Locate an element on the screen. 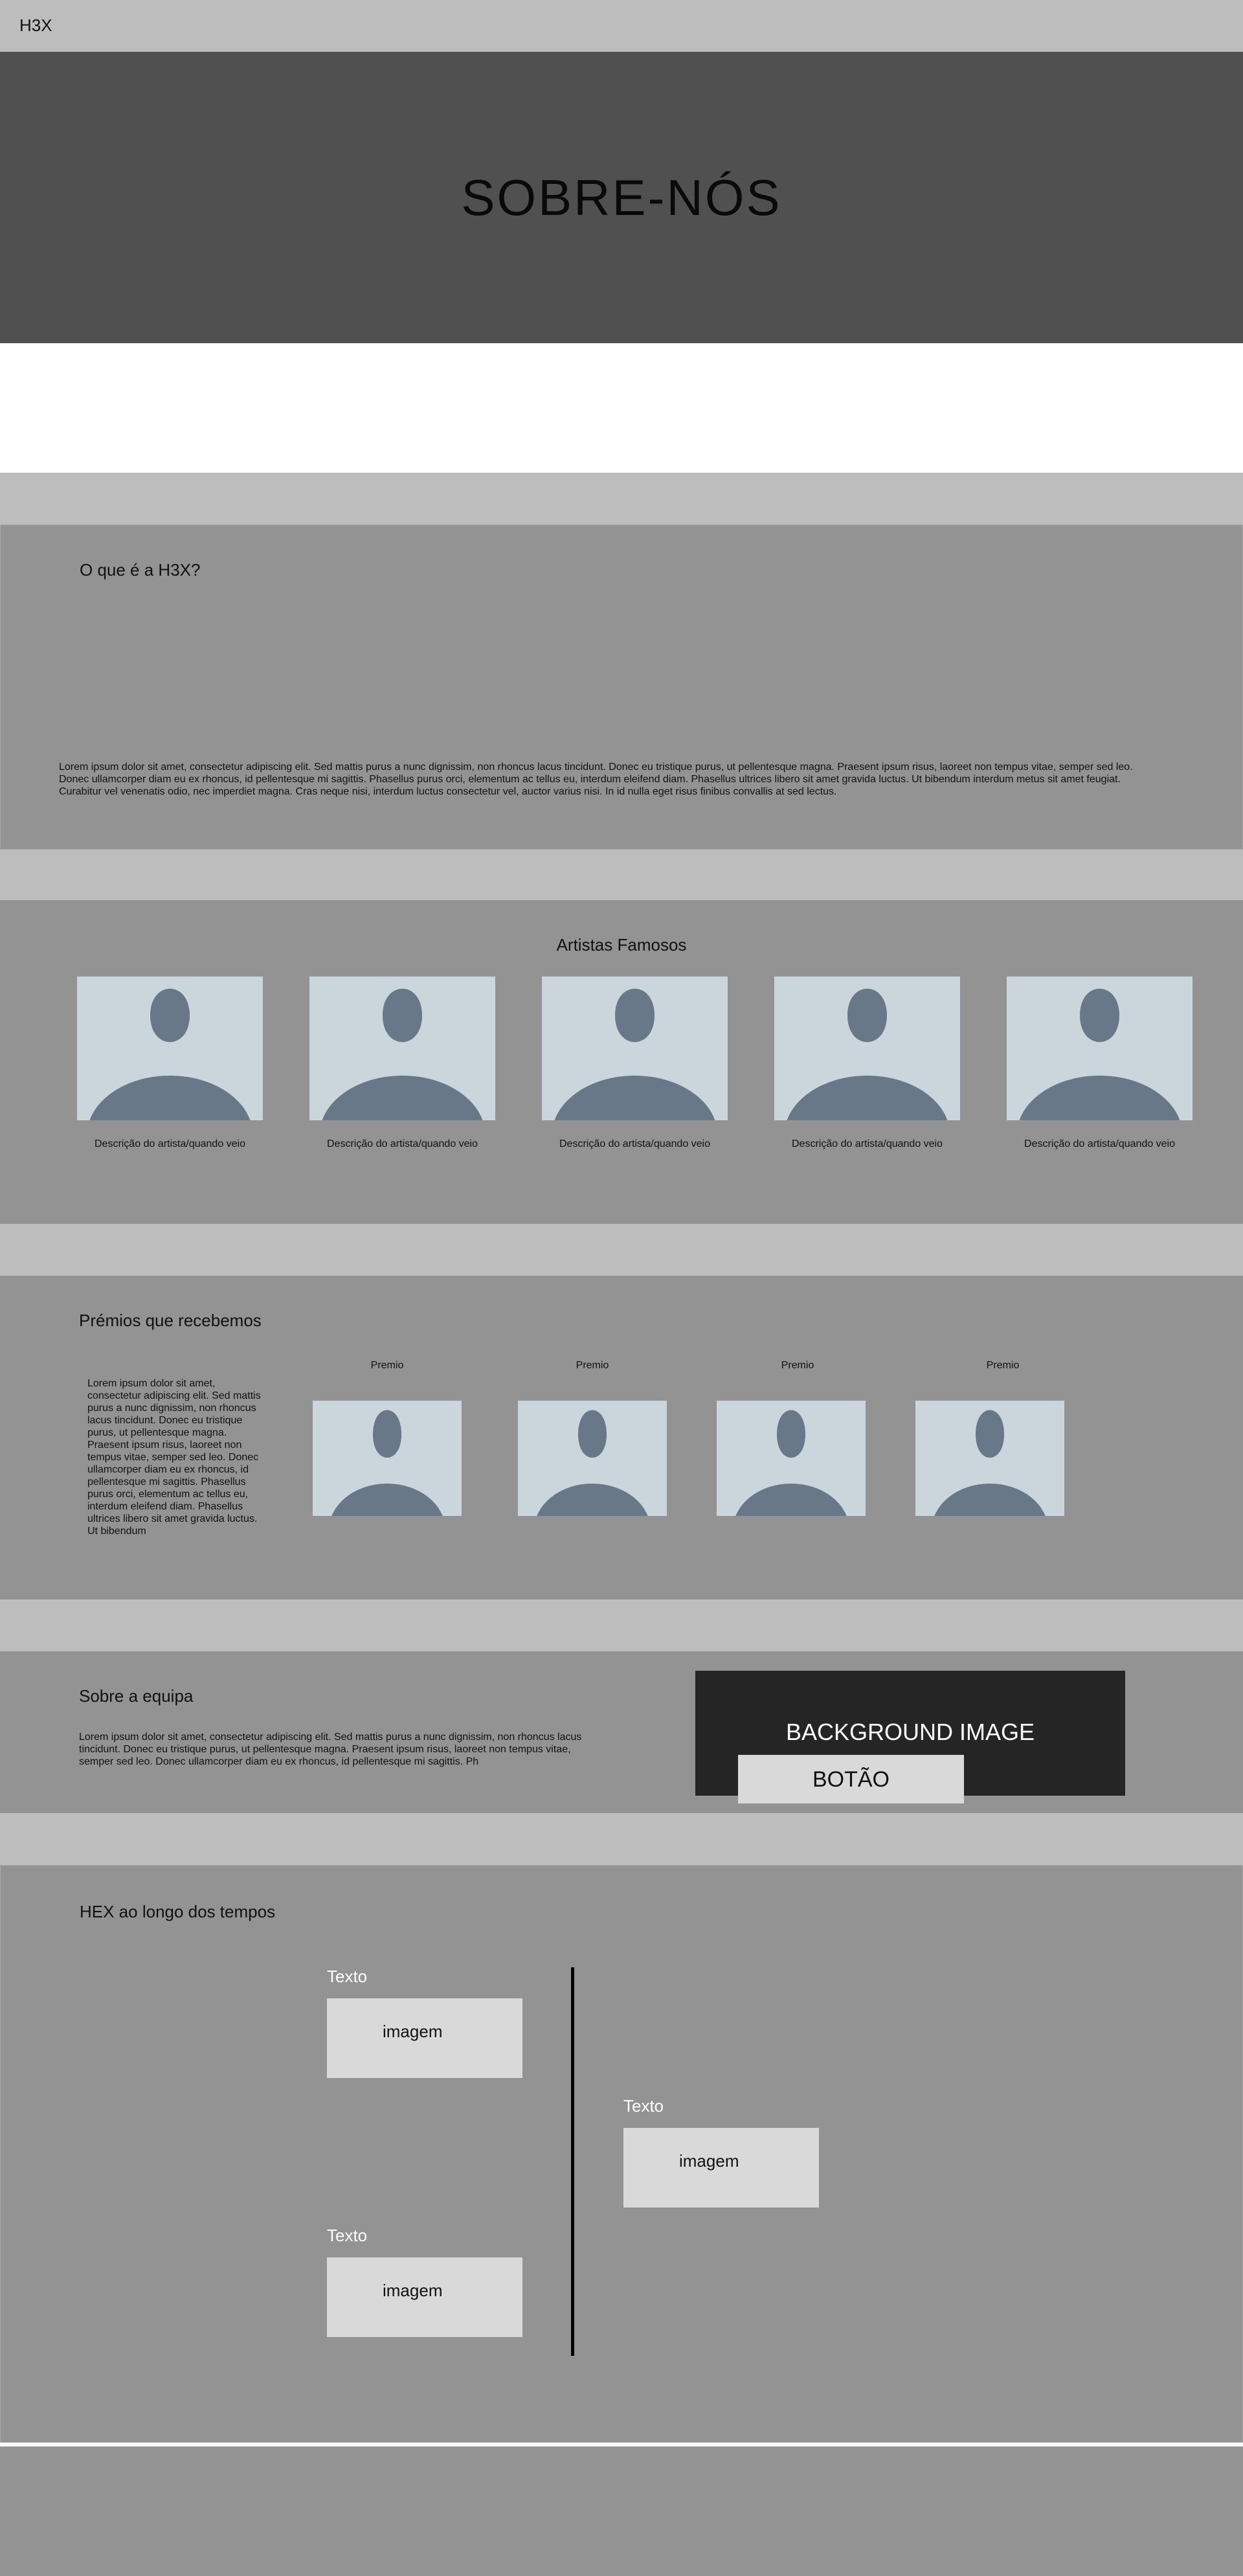 The height and width of the screenshot is (2576, 1243). about-heading: O que é a H3X? is located at coordinates (140, 570).